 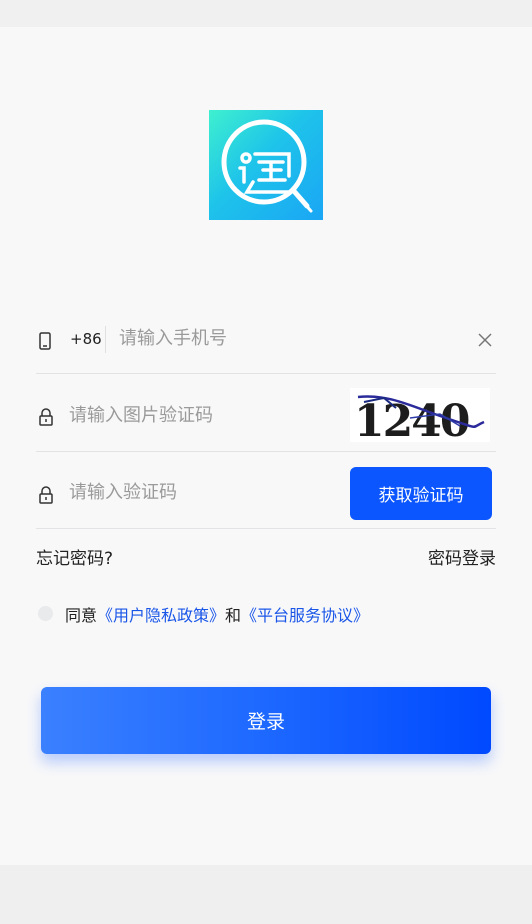 What do you see at coordinates (105, 339) in the screenshot?
I see `divider` at bounding box center [105, 339].